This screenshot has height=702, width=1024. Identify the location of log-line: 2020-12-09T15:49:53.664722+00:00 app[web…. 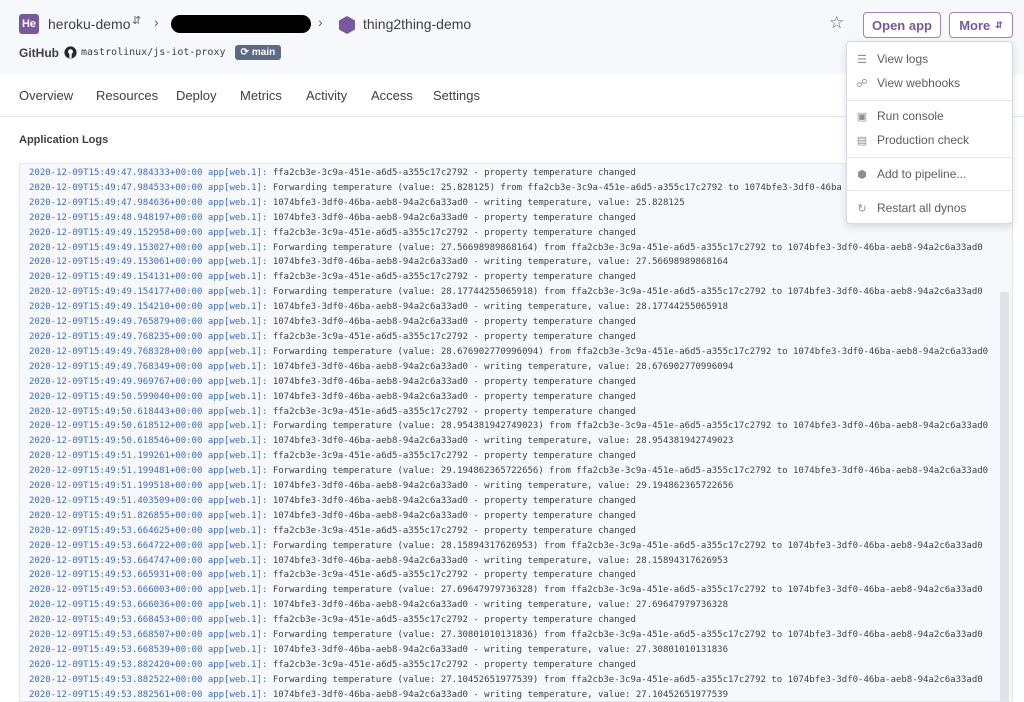
(514, 546).